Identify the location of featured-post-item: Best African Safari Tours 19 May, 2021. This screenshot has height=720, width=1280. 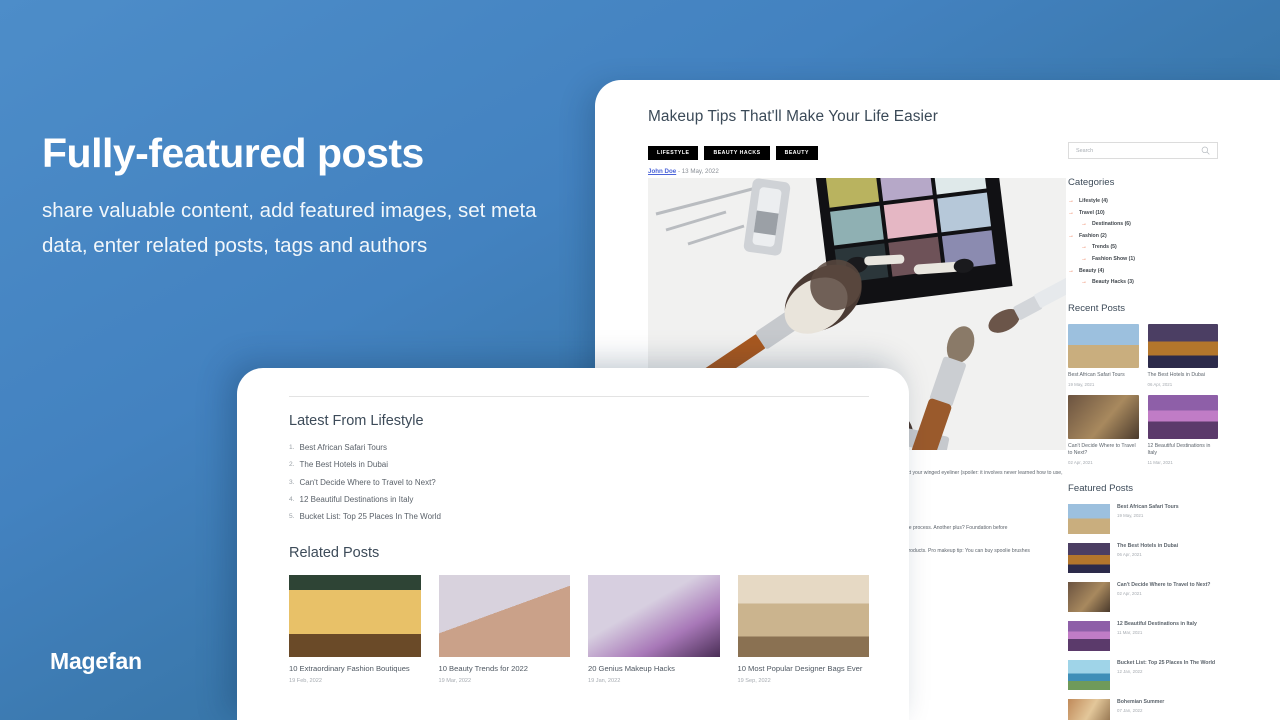
(1143, 518).